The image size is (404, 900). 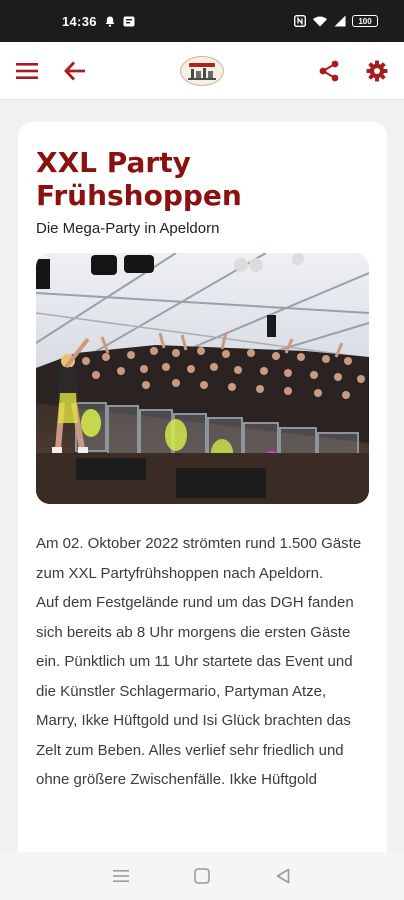 I want to click on settings-button, so click(x=377, y=71).